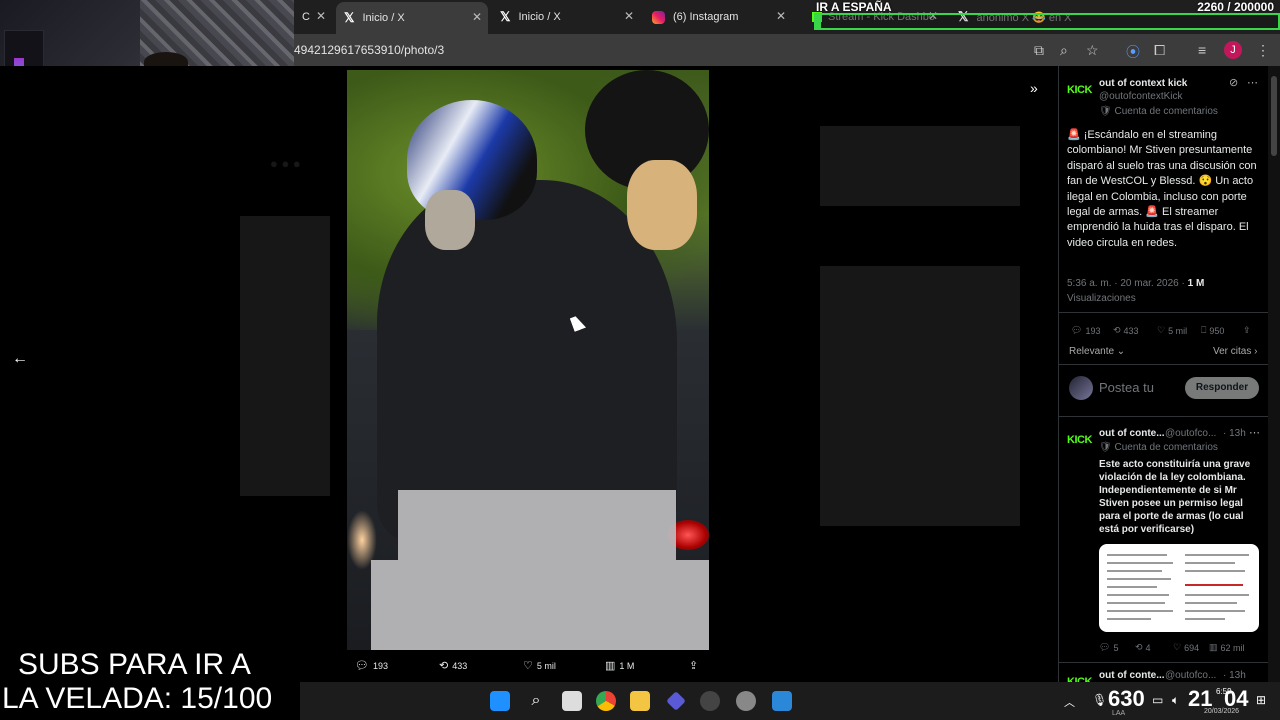  Describe the element at coordinates (505, 16) in the screenshot. I see `x-logo-icon: 𝕏` at that location.